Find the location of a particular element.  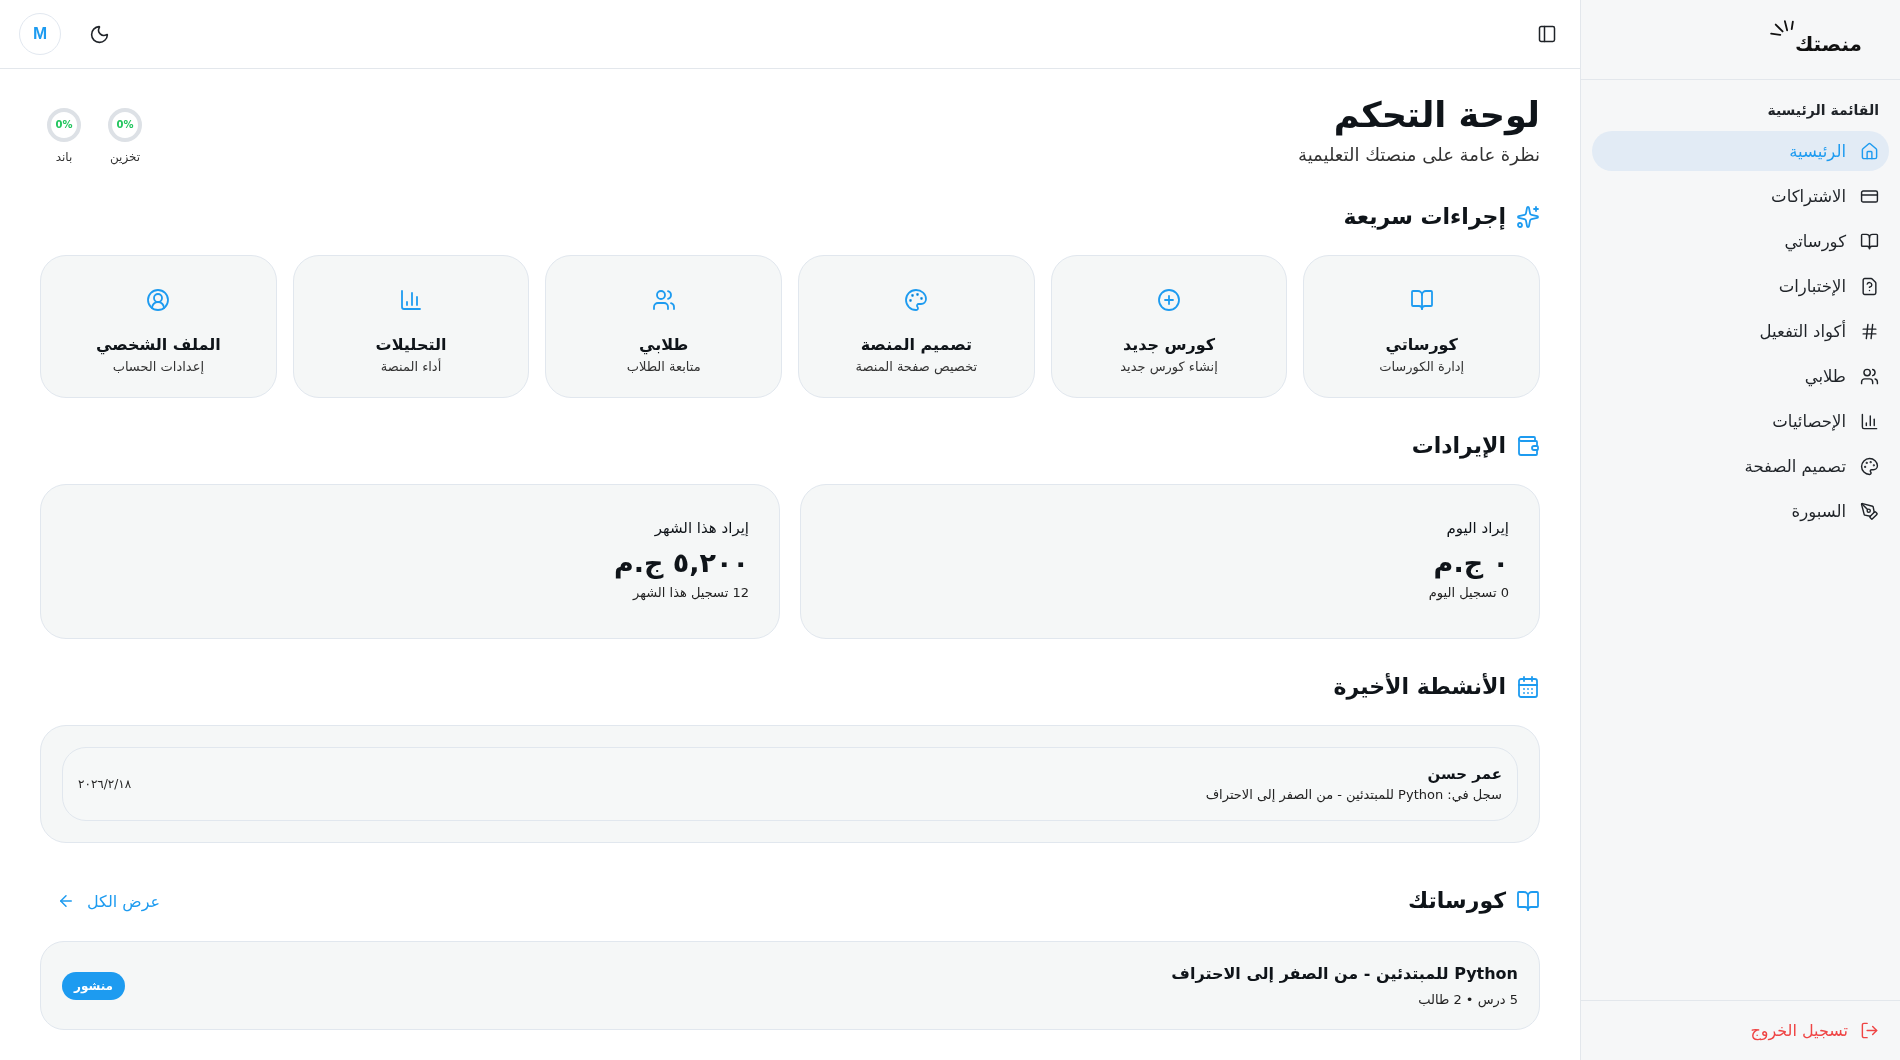

plus-circle-icon is located at coordinates (1169, 300).